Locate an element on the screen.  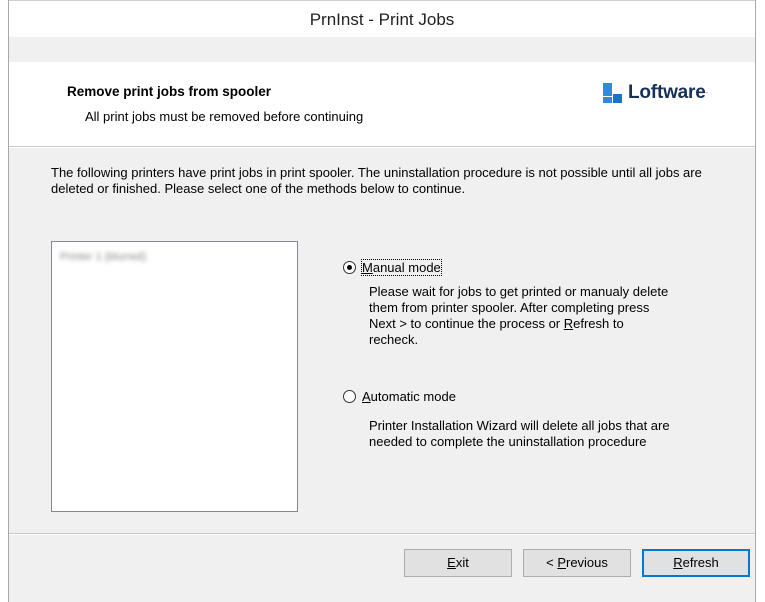
title-bar: PrnInst - Print Jobs is located at coordinates (382, 18).